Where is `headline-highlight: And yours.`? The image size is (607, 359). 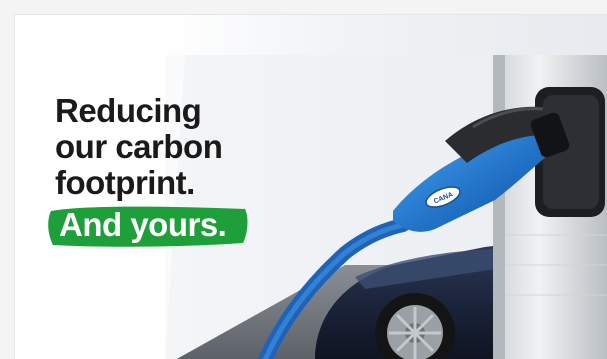
headline-highlight: And yours. is located at coordinates (143, 224).